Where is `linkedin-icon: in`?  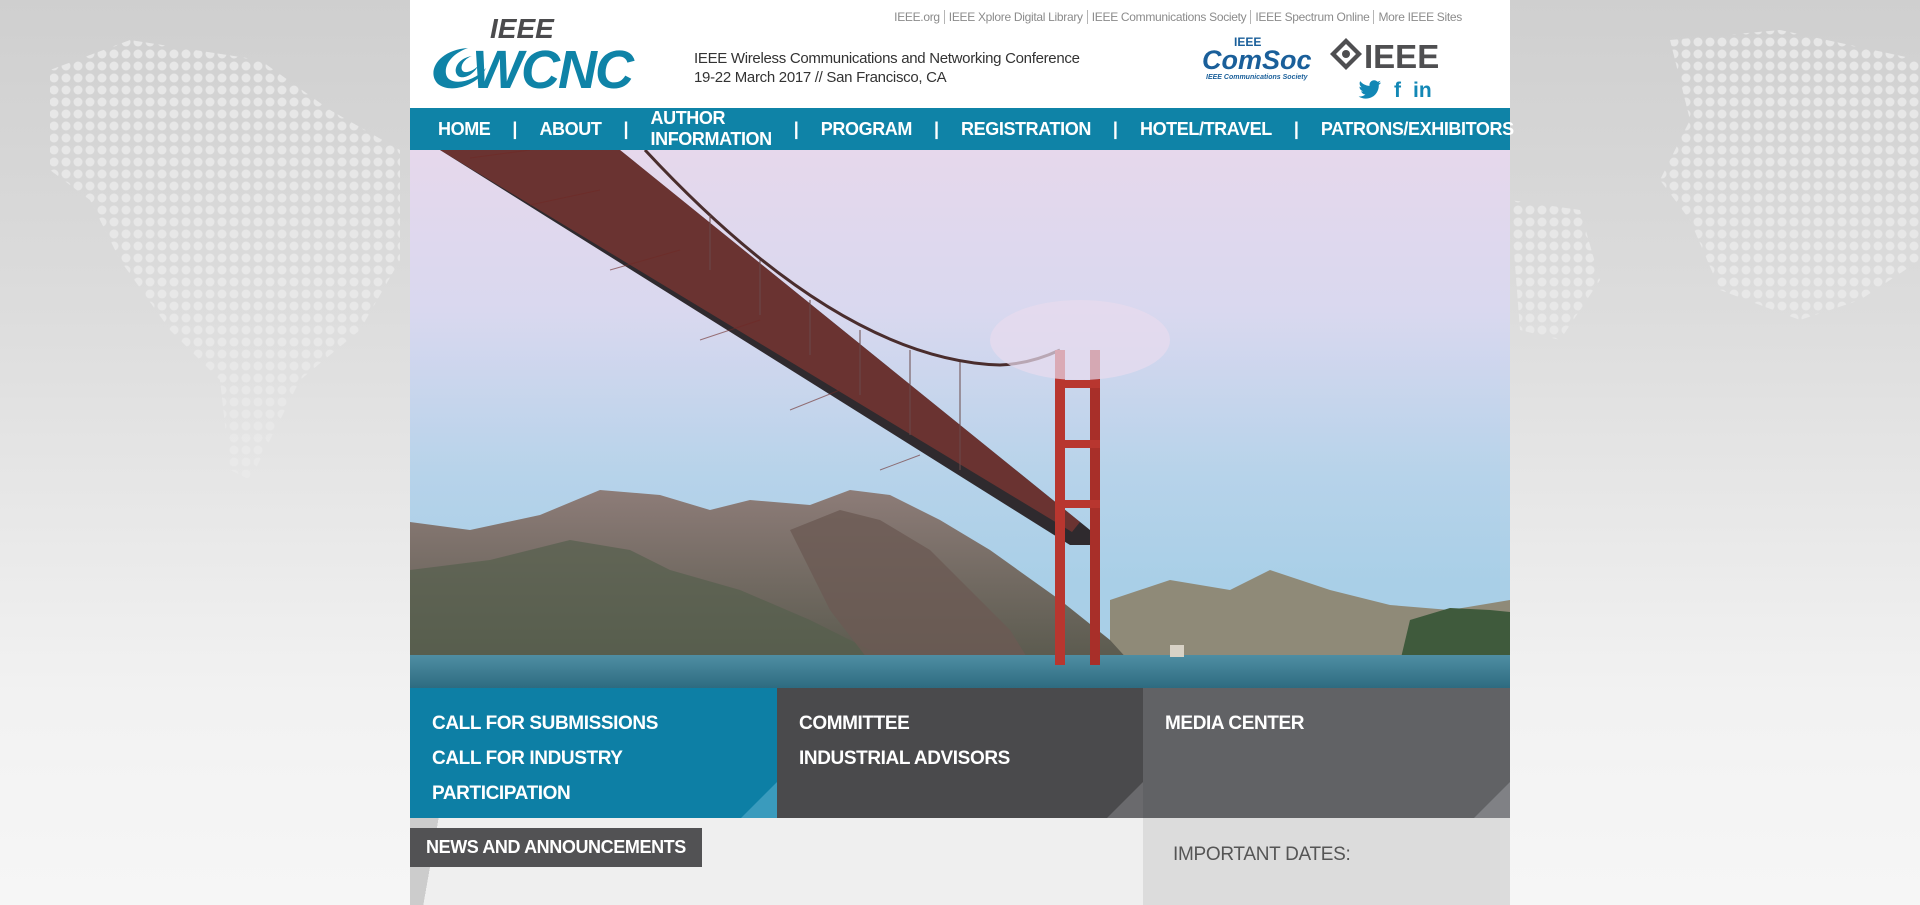
linkedin-icon: in is located at coordinates (1422, 92).